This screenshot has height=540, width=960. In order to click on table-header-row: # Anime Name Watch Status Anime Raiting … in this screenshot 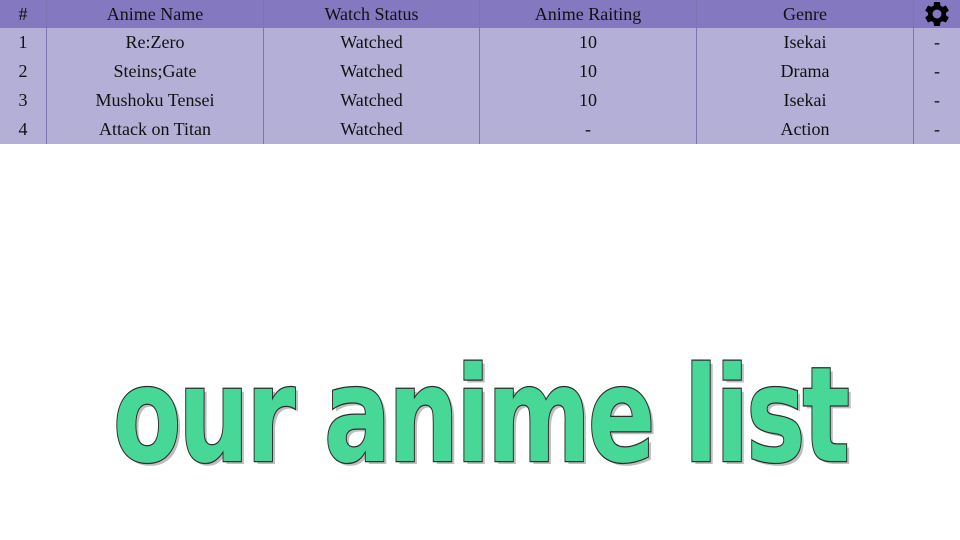, I will do `click(480, 14)`.